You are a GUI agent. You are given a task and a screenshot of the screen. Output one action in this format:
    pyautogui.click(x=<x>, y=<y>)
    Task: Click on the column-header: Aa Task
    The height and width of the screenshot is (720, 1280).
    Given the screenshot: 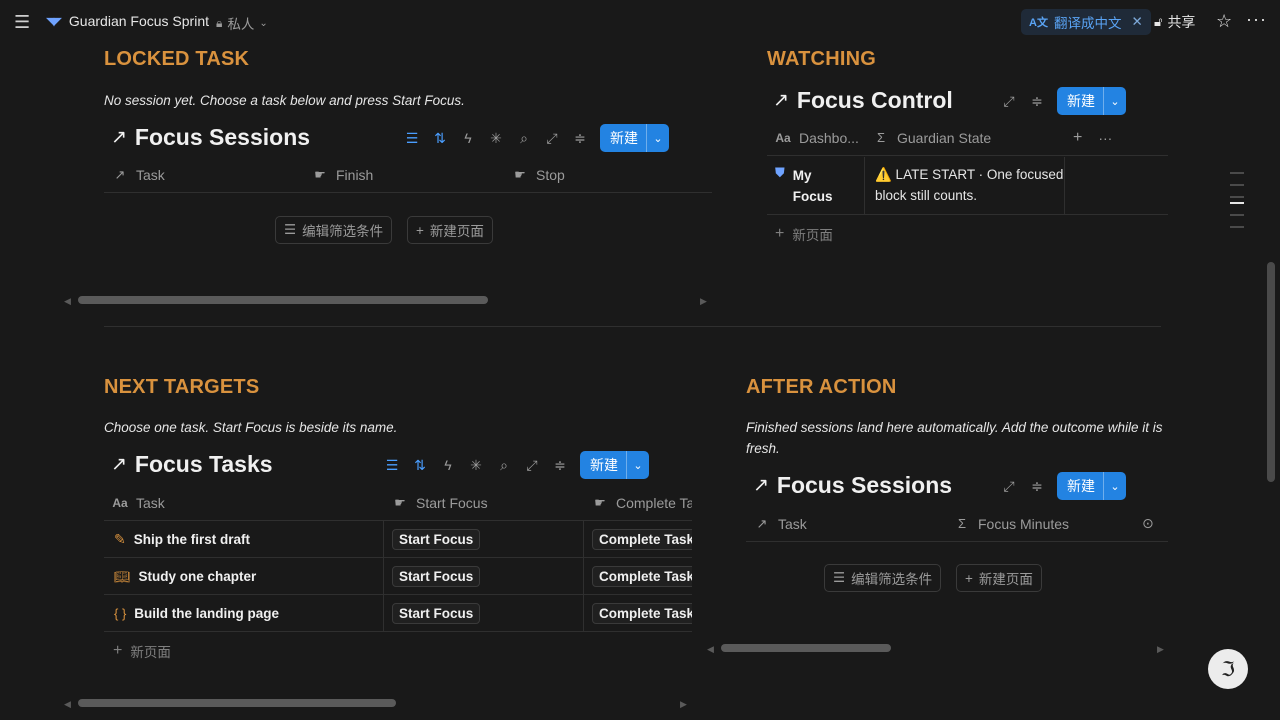 What is the action you would take?
    pyautogui.click(x=244, y=502)
    